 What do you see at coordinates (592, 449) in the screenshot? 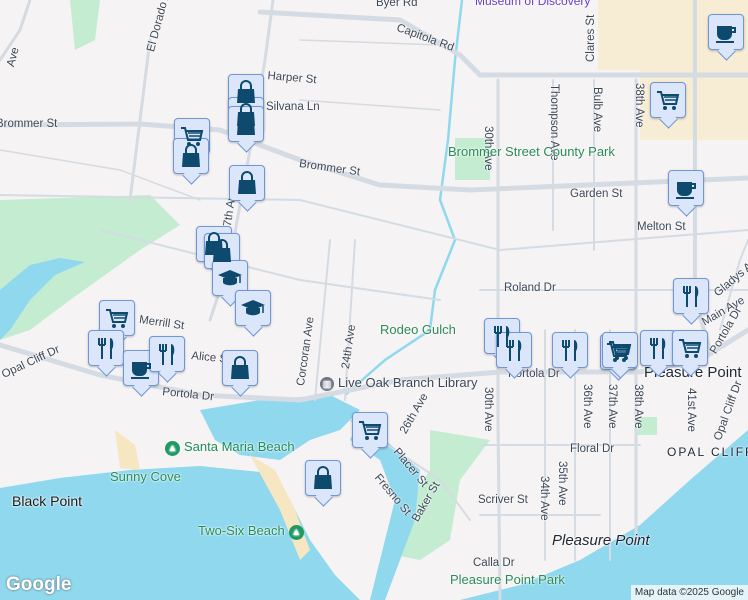
I see `street-label: Floral Dr` at bounding box center [592, 449].